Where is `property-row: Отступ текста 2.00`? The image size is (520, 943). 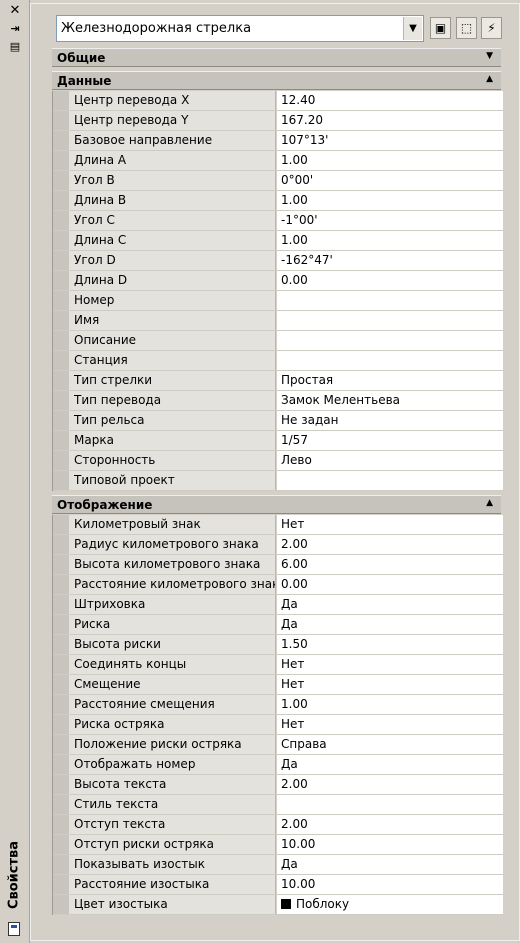 property-row: Отступ текста 2.00 is located at coordinates (278, 825).